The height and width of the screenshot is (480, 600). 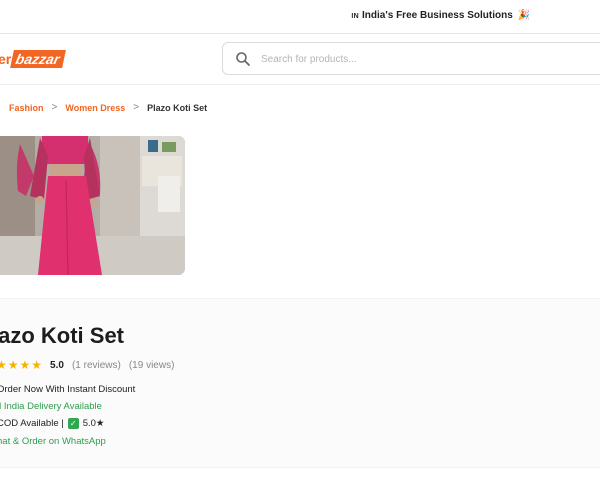 What do you see at coordinates (26, 108) in the screenshot?
I see `breadcrumb-fashion: Fashion` at bounding box center [26, 108].